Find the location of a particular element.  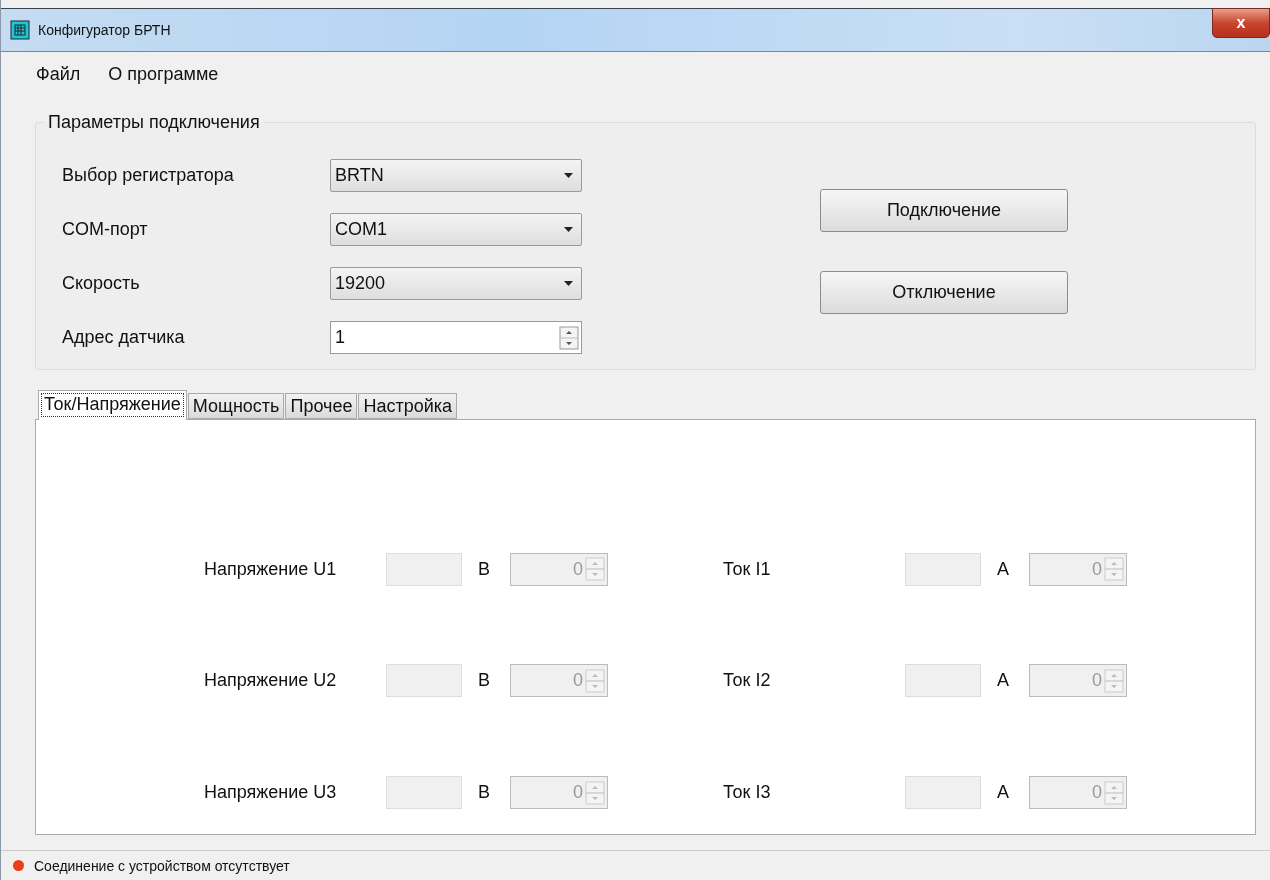

dropdown: 19200 is located at coordinates (456, 283).